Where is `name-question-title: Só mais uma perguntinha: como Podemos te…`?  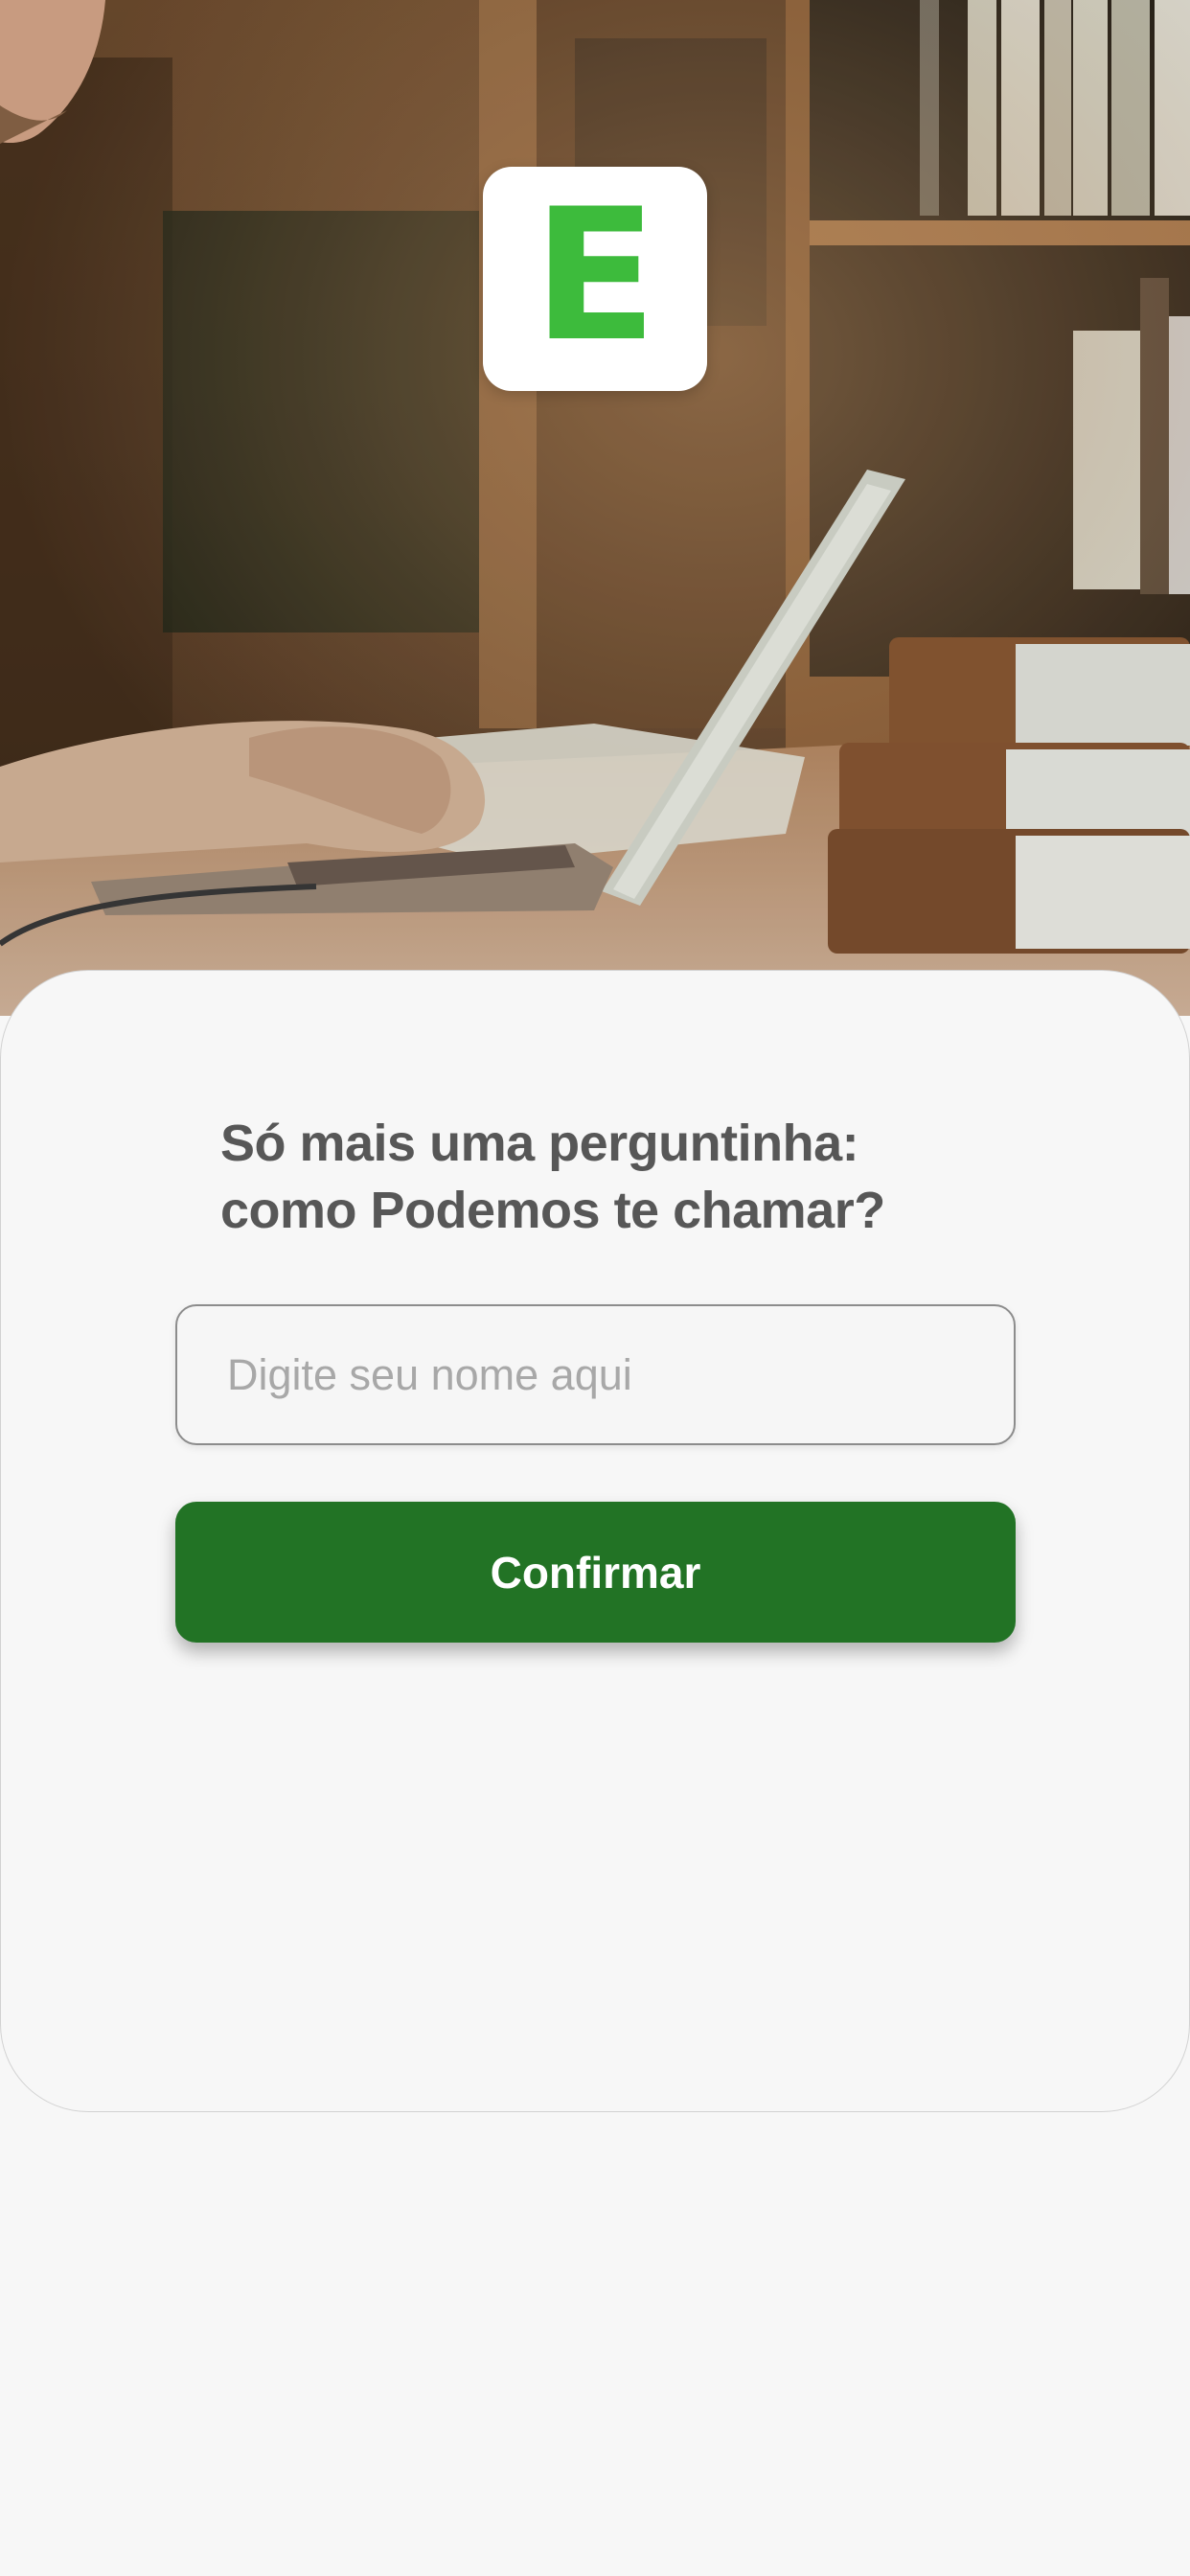
name-question-title: Só mais uma perguntinha: como Podemos te… is located at coordinates (553, 1177).